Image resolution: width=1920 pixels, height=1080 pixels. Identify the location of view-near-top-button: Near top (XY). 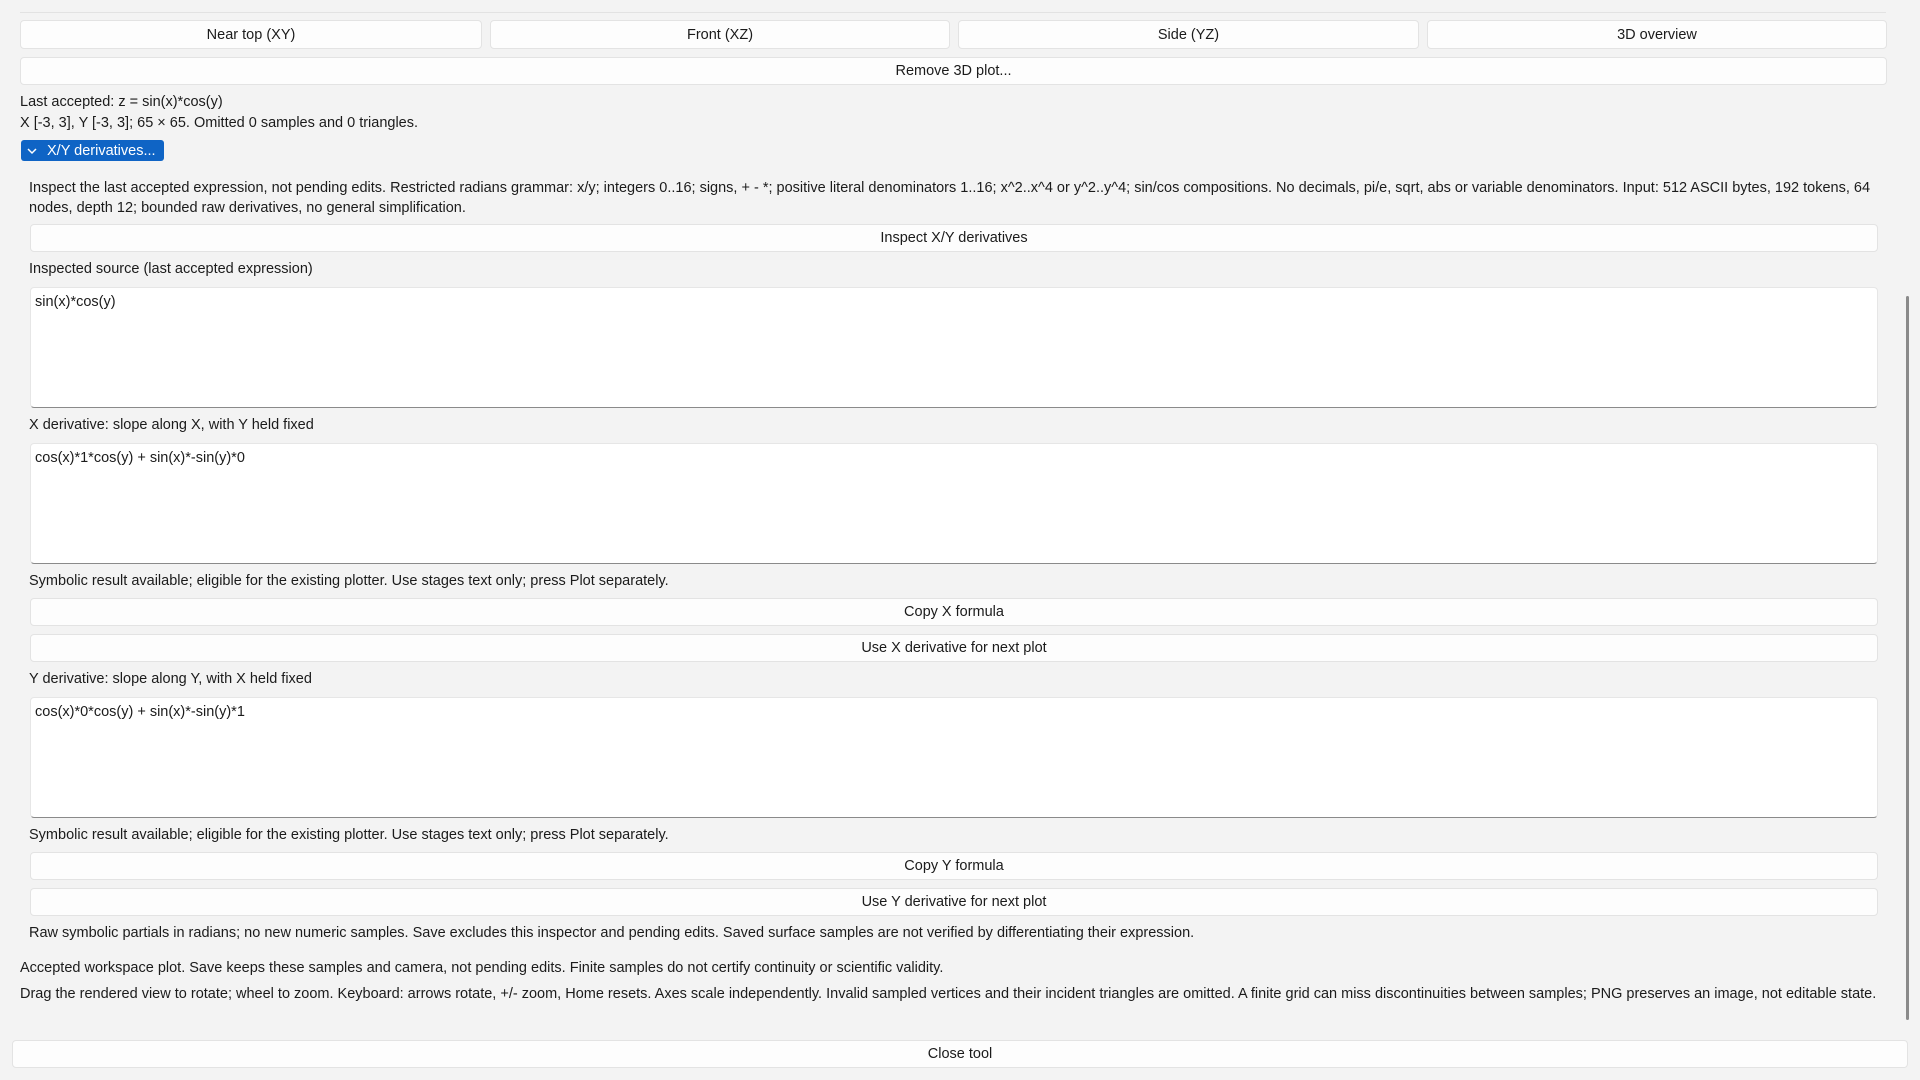
(251, 34).